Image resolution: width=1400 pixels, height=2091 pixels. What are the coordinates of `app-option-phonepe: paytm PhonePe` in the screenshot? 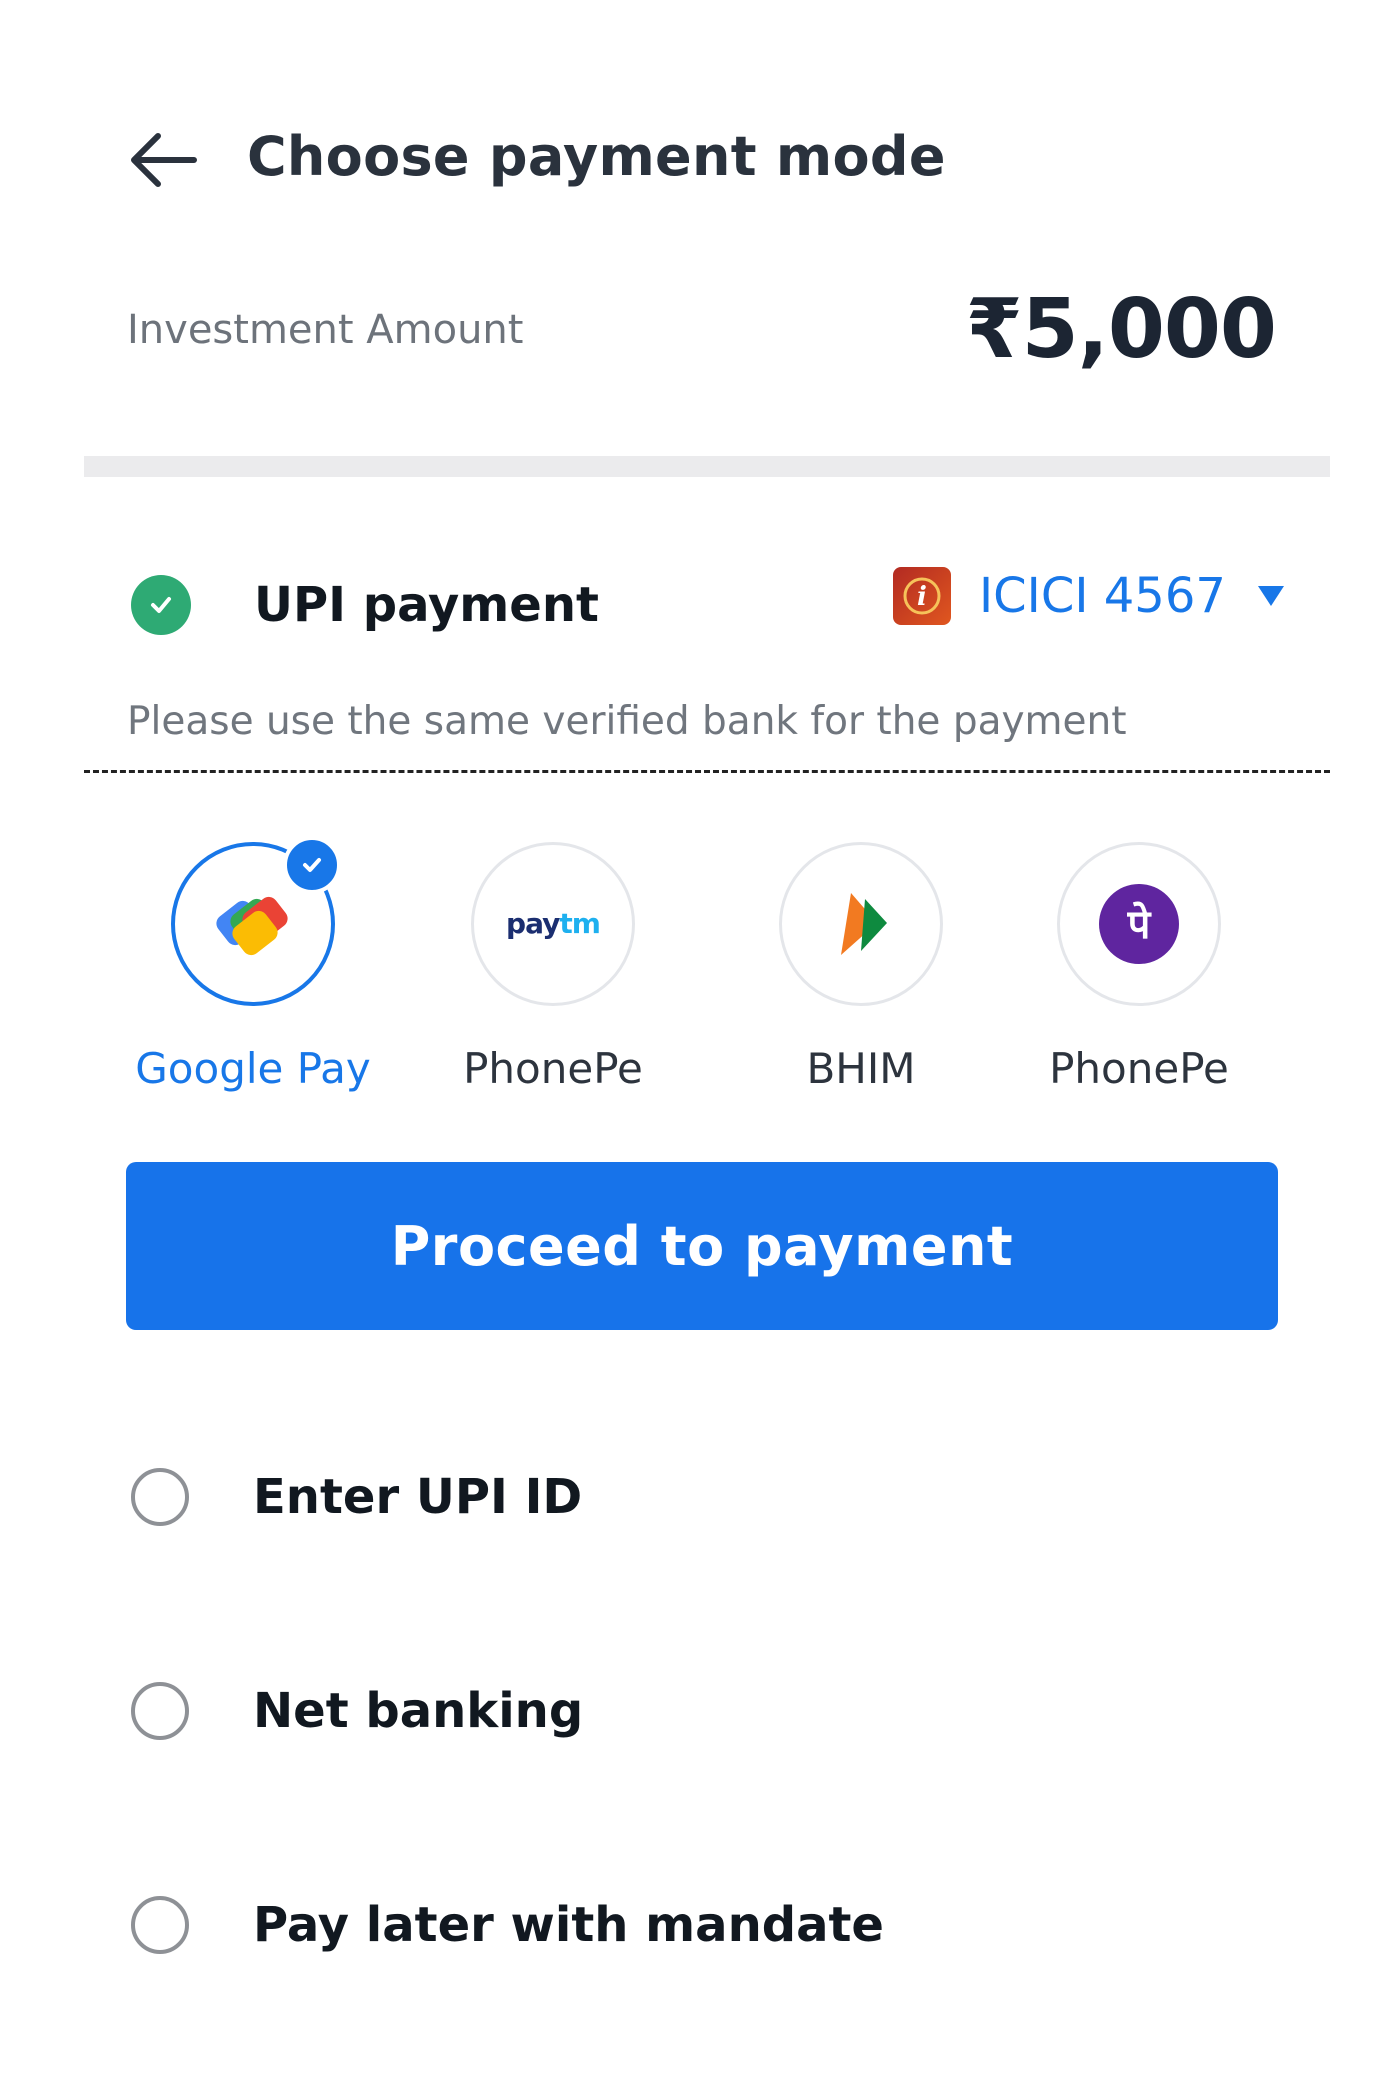 It's located at (553, 967).